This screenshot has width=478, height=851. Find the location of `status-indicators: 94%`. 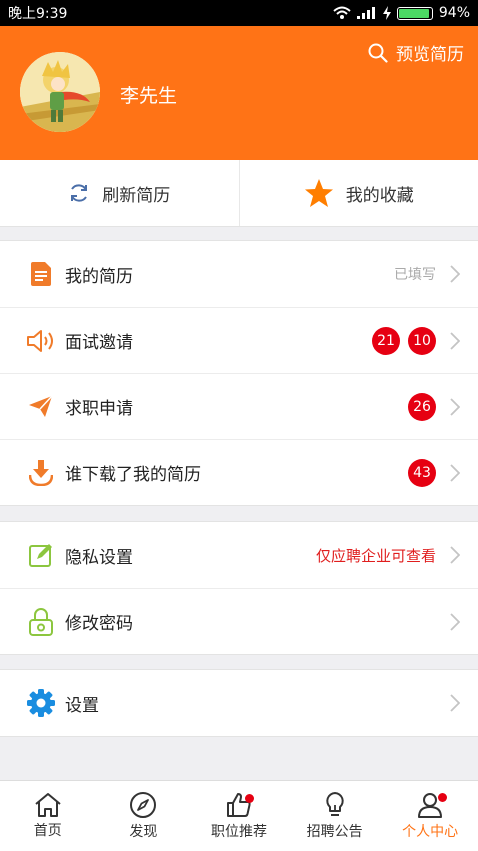

status-indicators: 94% is located at coordinates (401, 13).